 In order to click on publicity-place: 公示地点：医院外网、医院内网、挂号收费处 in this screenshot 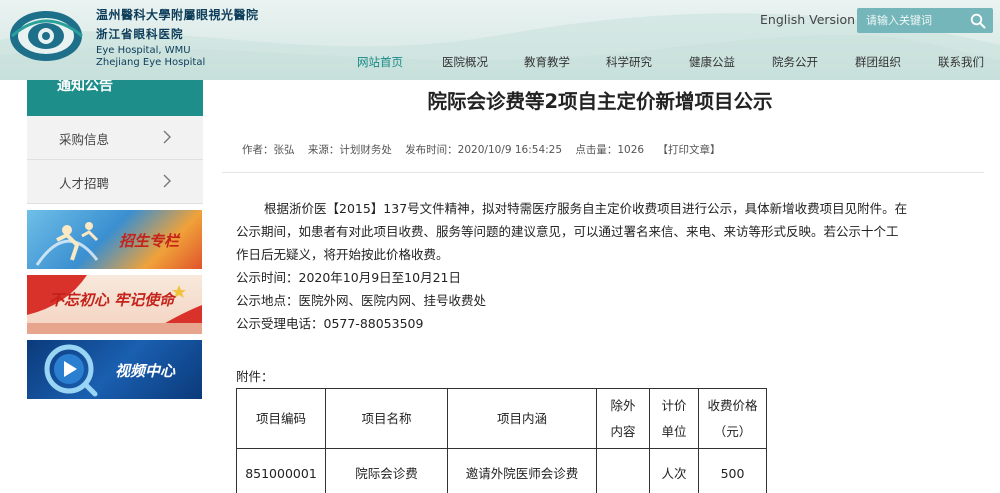, I will do `click(361, 300)`.